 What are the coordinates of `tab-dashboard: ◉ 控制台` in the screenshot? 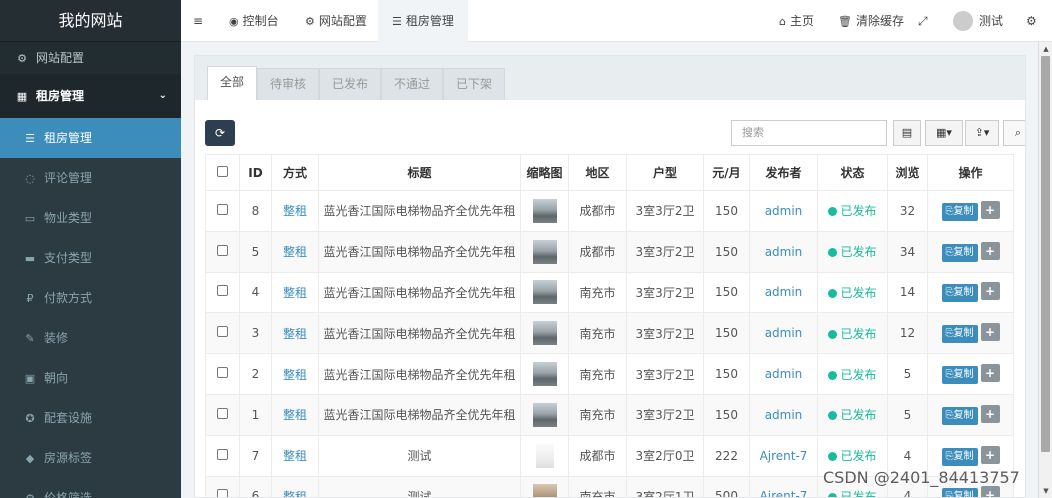 It's located at (254, 21).